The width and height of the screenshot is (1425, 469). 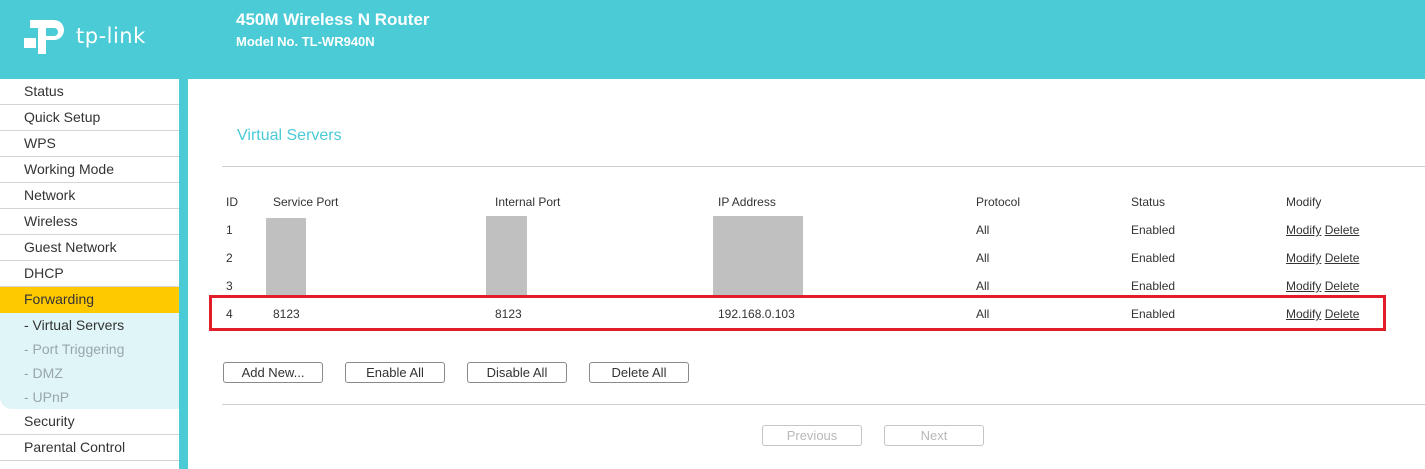 I want to click on disable-all-button: Disable All, so click(x=517, y=372).